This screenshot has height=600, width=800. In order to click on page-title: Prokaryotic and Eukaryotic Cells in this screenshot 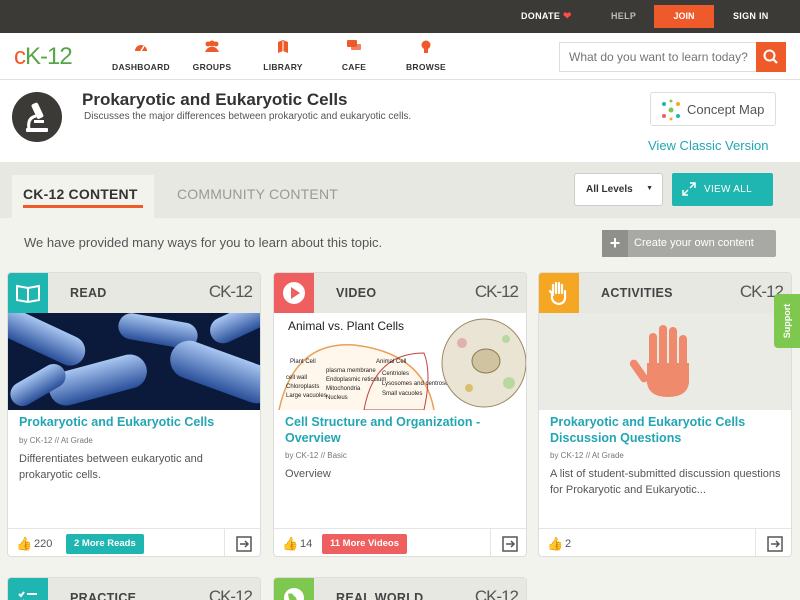, I will do `click(215, 99)`.